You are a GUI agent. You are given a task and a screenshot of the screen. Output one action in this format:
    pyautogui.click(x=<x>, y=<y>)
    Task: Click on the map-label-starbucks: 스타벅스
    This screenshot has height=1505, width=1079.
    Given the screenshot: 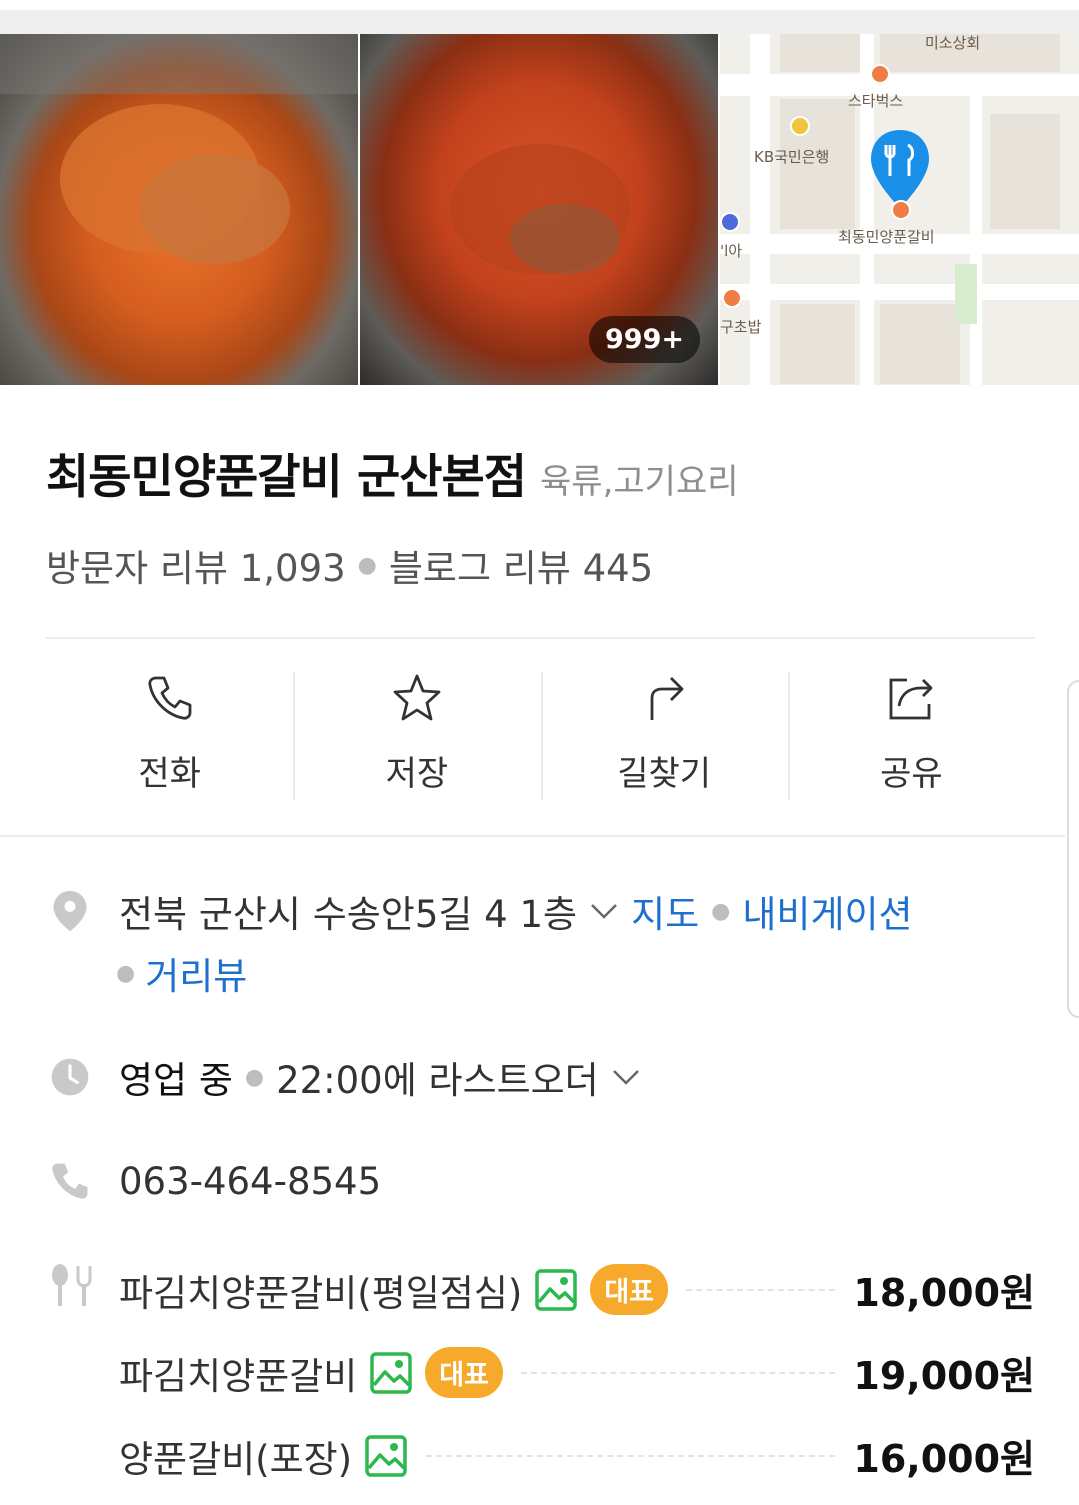 What is the action you would take?
    pyautogui.click(x=876, y=101)
    